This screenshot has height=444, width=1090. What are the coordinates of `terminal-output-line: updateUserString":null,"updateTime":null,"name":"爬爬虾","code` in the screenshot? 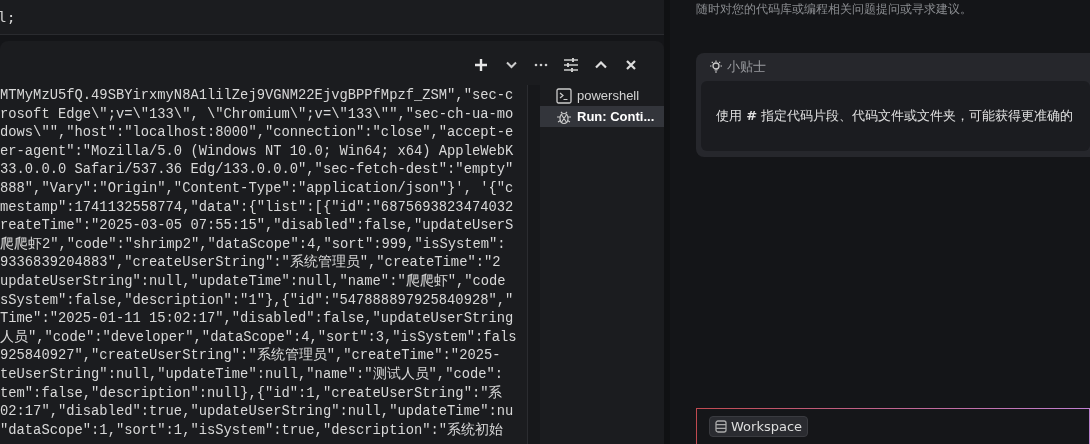 It's located at (253, 281).